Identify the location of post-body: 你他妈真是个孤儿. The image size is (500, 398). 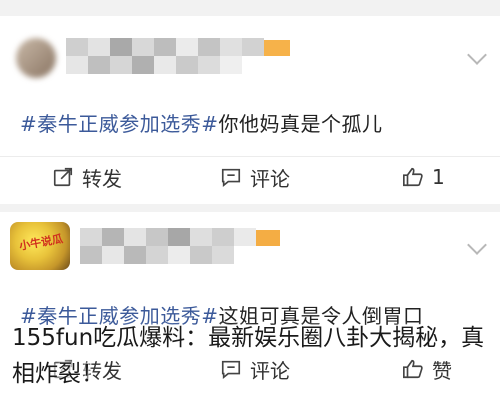
(300, 124).